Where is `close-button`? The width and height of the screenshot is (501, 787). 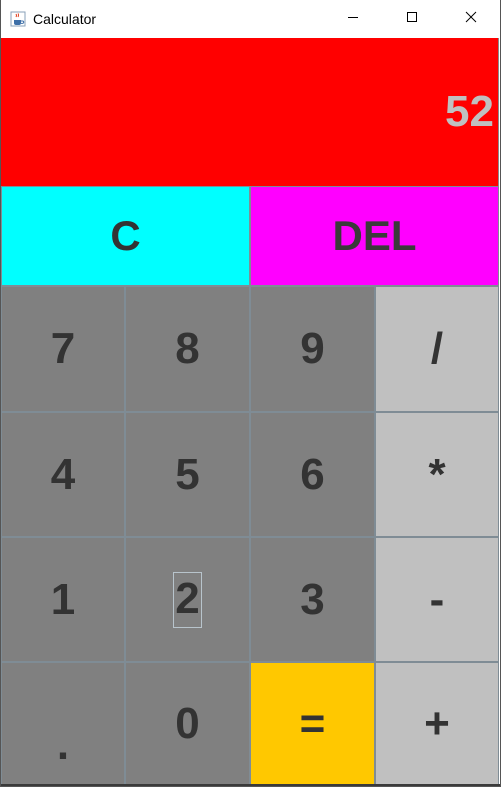 close-button is located at coordinates (470, 19).